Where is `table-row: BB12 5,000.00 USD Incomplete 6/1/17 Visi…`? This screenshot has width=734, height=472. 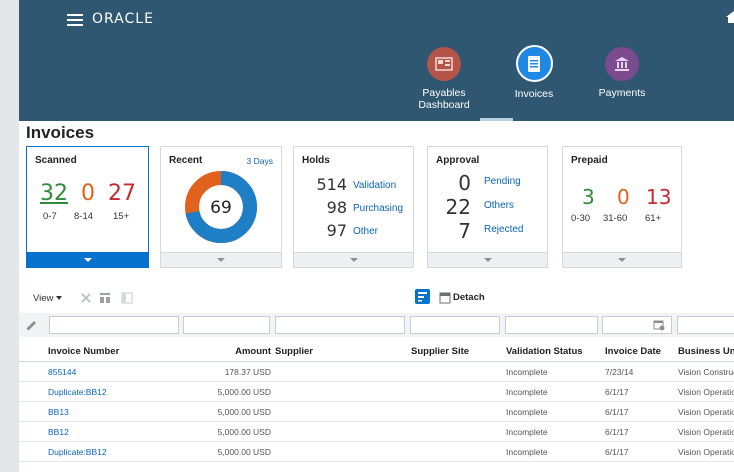
table-row: BB12 5,000.00 USD Incomplete 6/1/17 Visi… is located at coordinates (376, 432).